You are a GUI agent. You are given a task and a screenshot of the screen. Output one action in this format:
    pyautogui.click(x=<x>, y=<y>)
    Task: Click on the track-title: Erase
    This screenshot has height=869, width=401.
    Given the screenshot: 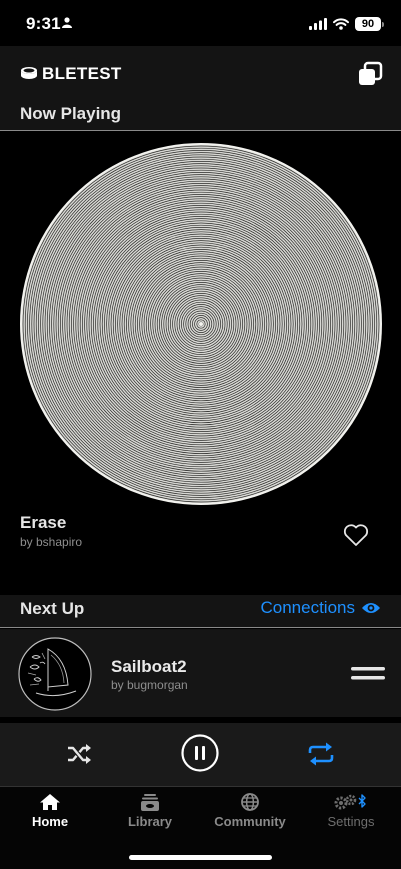 What is the action you would take?
    pyautogui.click(x=43, y=522)
    